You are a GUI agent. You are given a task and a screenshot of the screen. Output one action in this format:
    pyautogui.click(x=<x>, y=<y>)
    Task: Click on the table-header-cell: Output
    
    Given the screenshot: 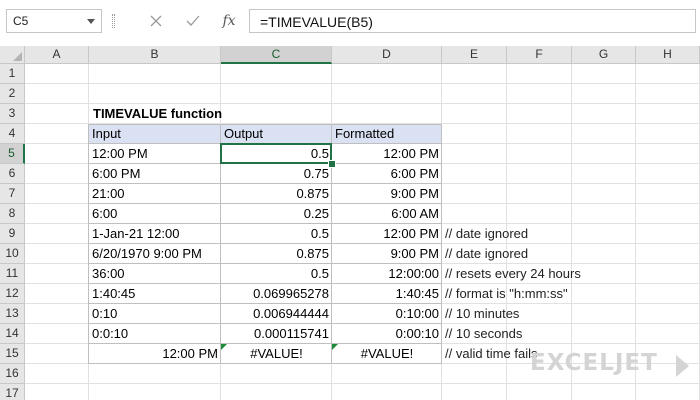 What is the action you would take?
    pyautogui.click(x=276, y=134)
    